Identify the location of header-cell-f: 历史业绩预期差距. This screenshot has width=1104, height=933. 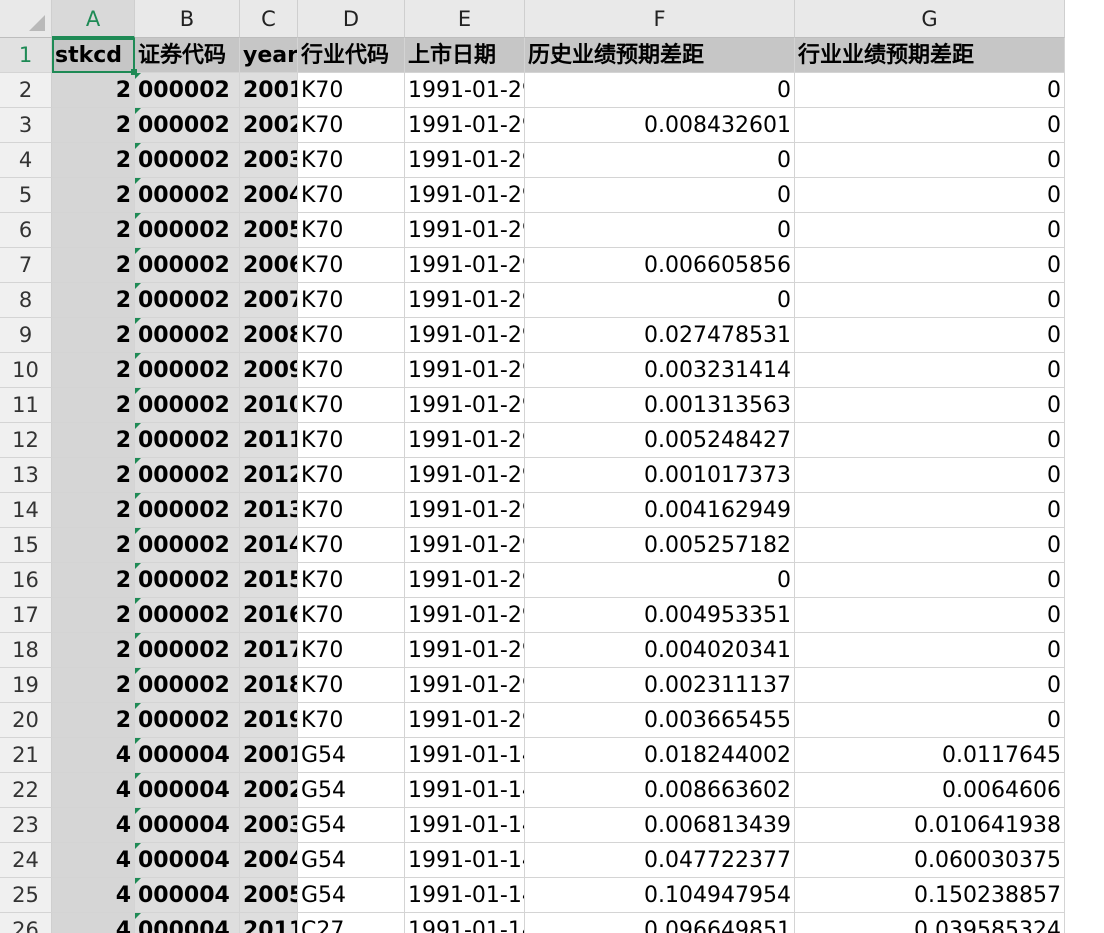
(660, 55).